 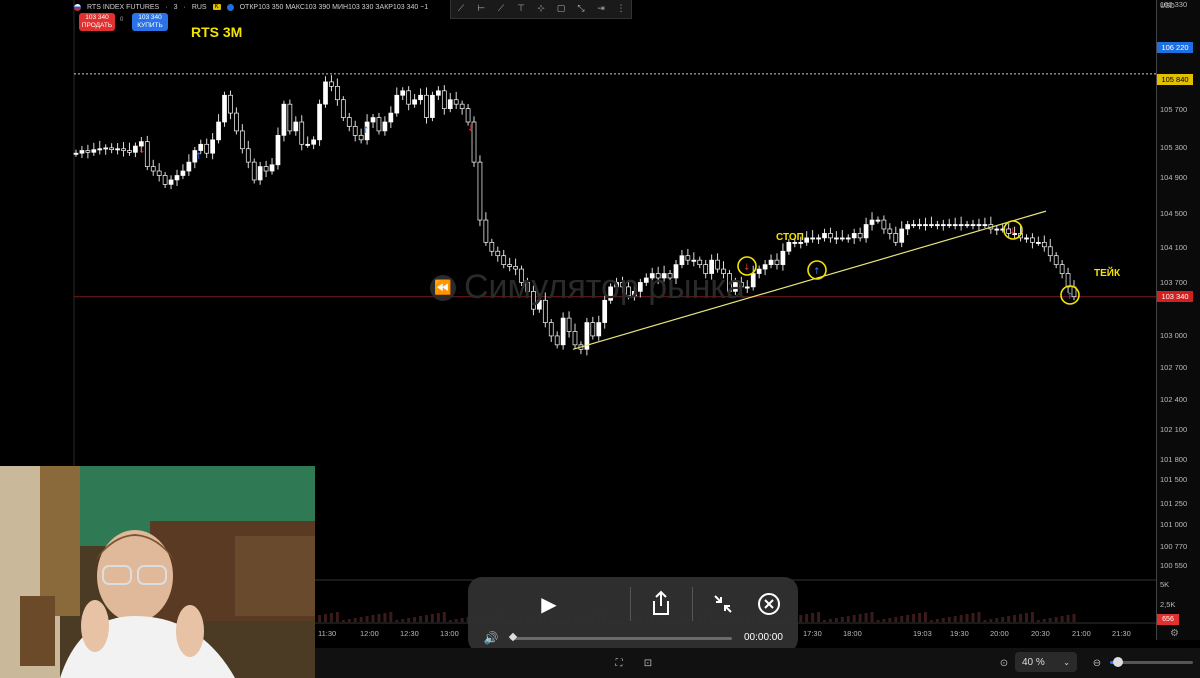 What do you see at coordinates (513, 637) in the screenshot?
I see `playback-knob` at bounding box center [513, 637].